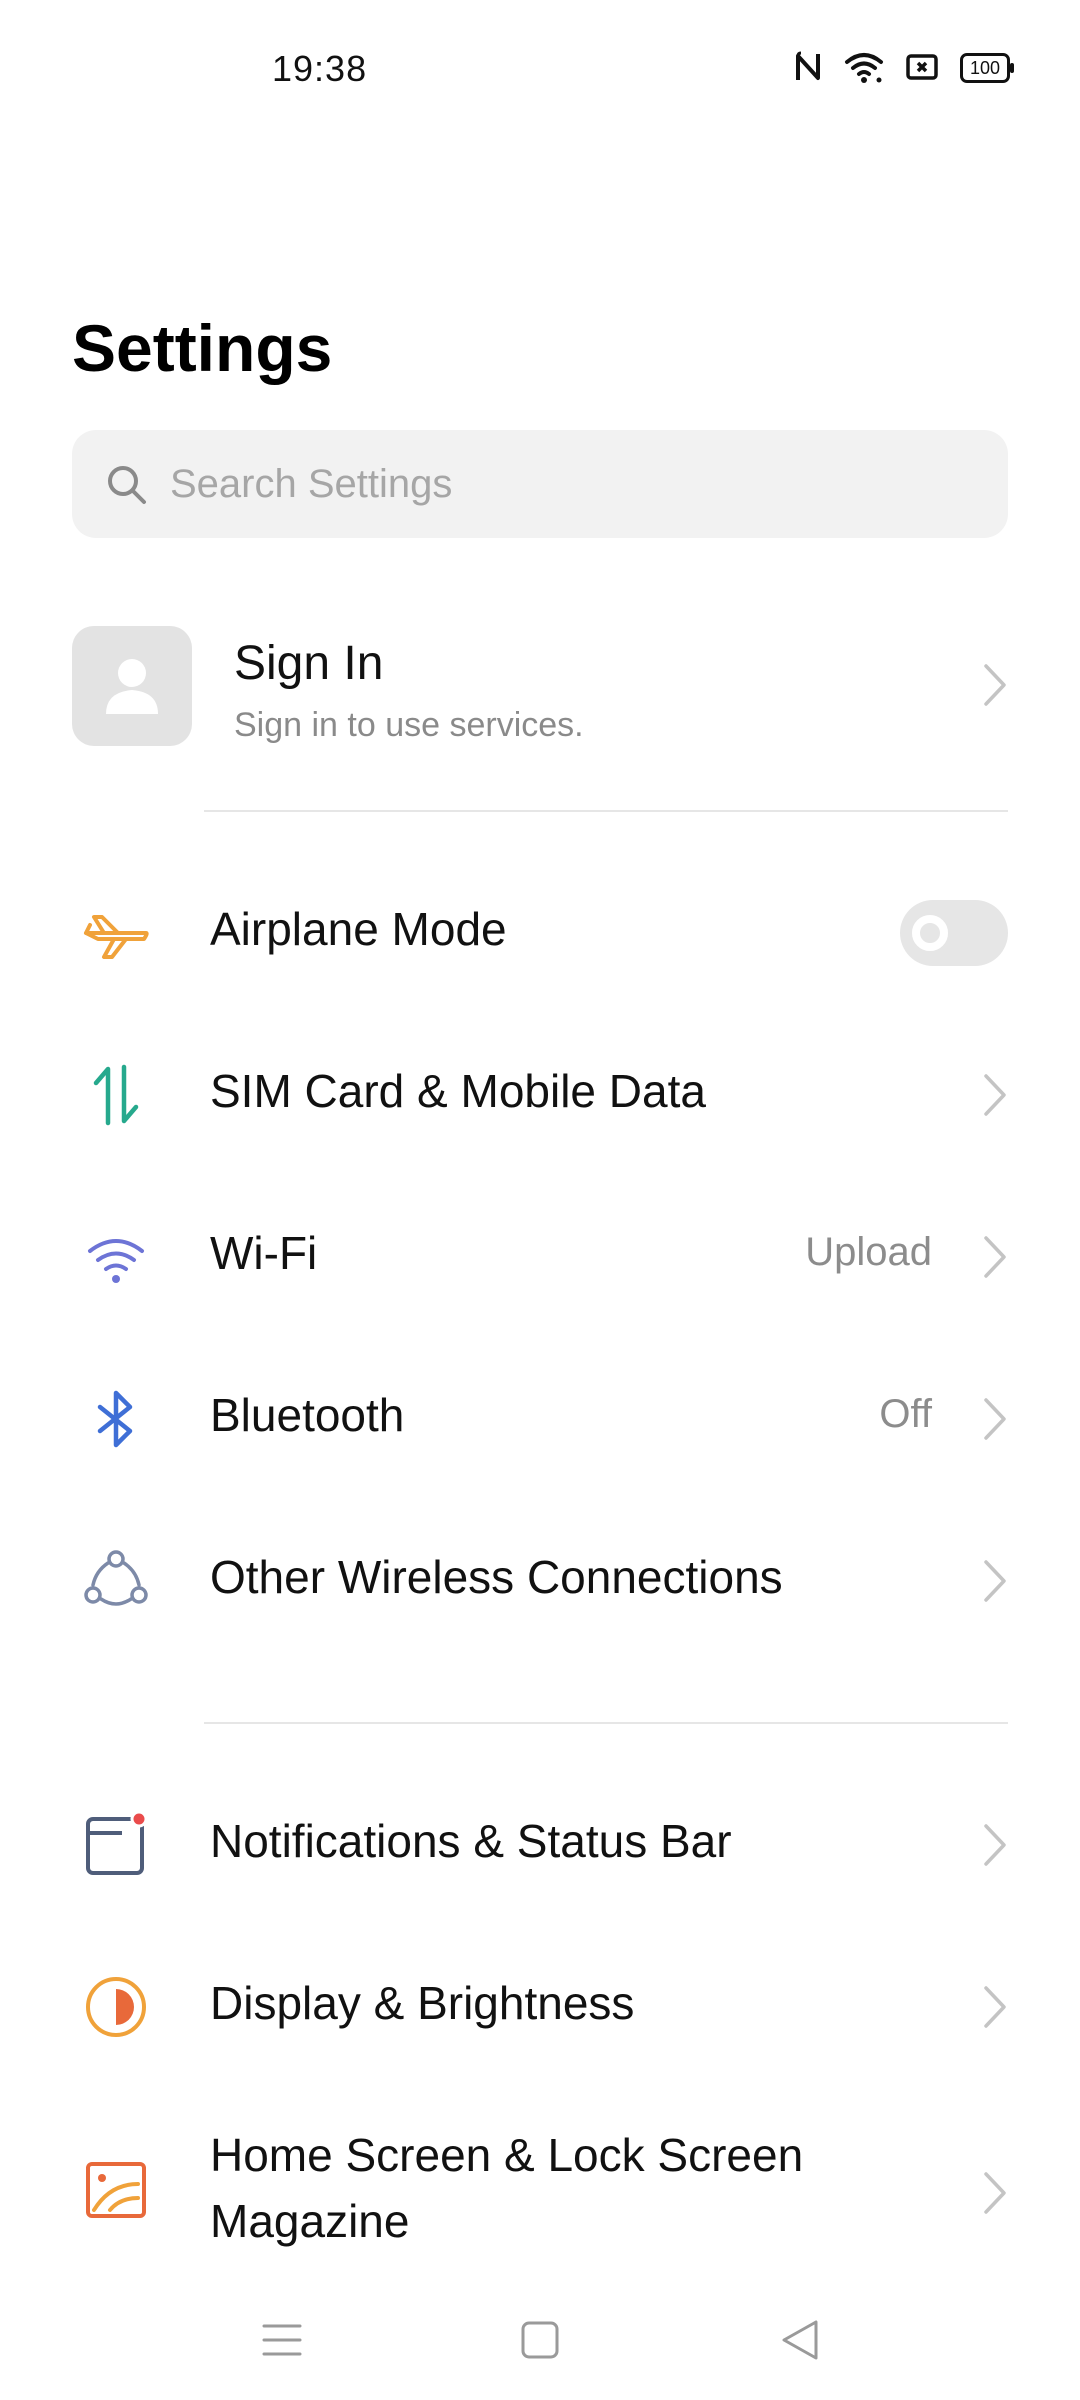 The image size is (1080, 2400). What do you see at coordinates (904, 67) in the screenshot?
I see `status-icons: 100` at bounding box center [904, 67].